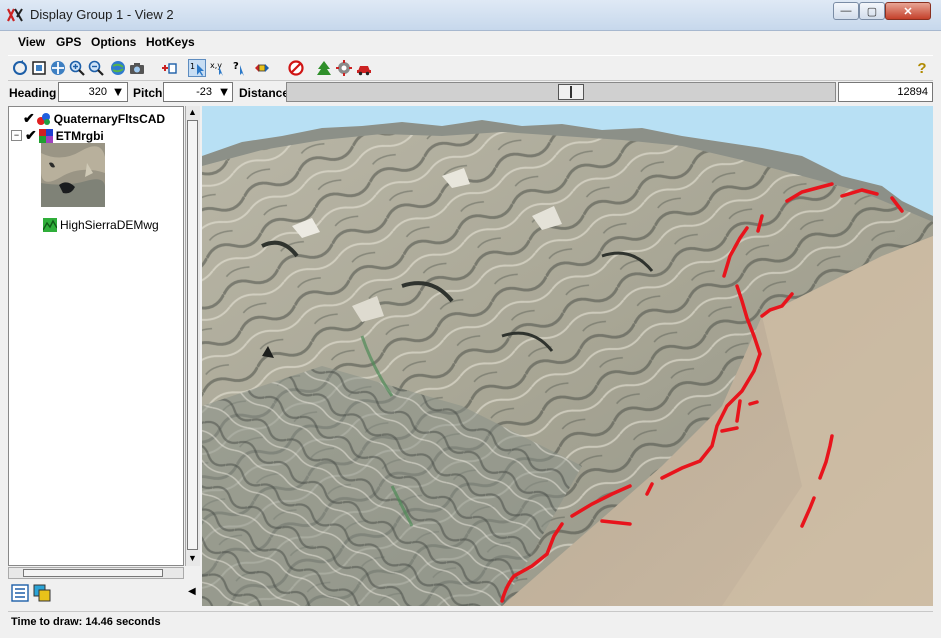 The height and width of the screenshot is (638, 941). Describe the element at coordinates (364, 68) in the screenshot. I see `car-icon` at that location.